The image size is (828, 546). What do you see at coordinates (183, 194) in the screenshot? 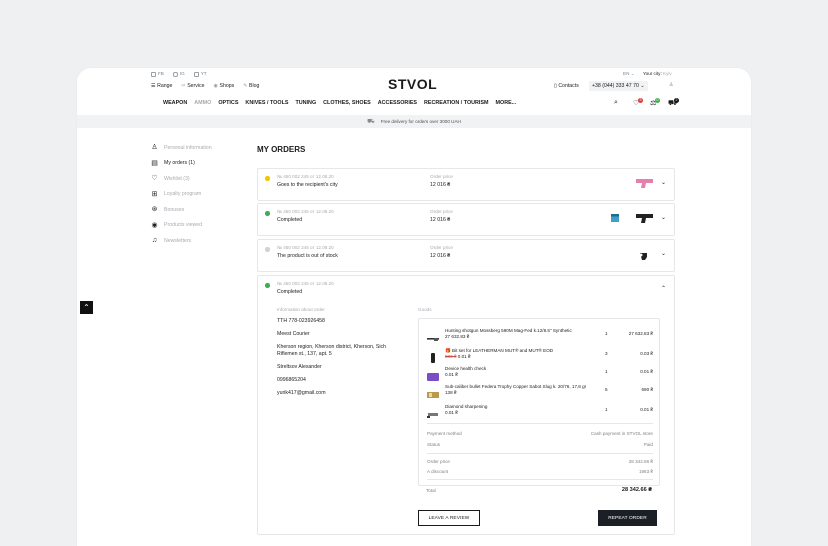
I see `sidebar-item-label: Loyalty program` at bounding box center [183, 194].